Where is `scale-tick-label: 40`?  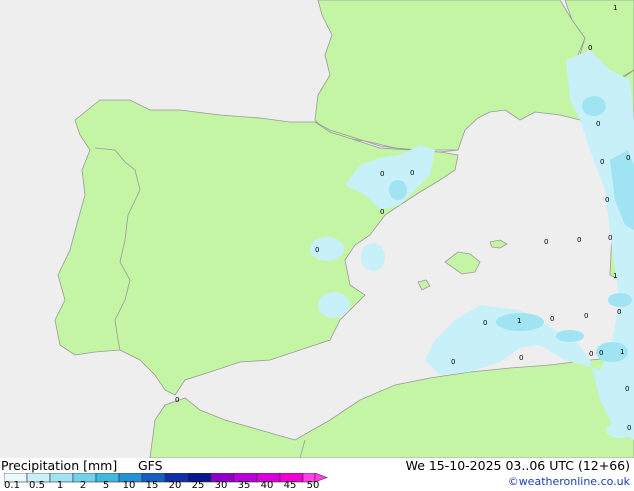
scale-tick-label: 40 is located at coordinates (267, 485).